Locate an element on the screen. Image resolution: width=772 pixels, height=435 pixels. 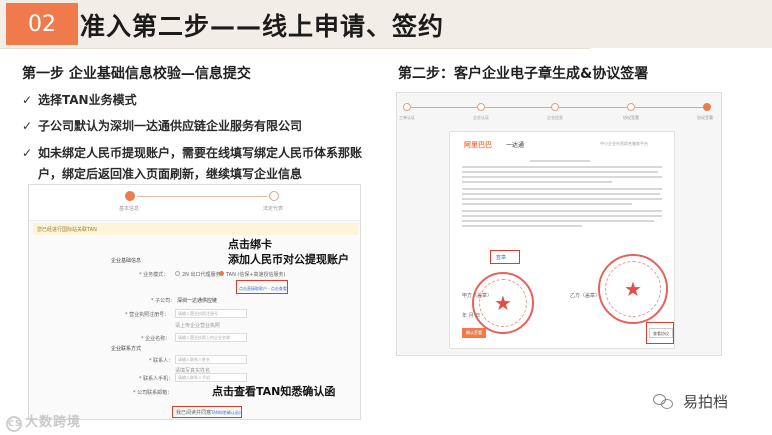
left-step-title: 第一步 企业基础信息校验—信息提交 is located at coordinates (136, 74).